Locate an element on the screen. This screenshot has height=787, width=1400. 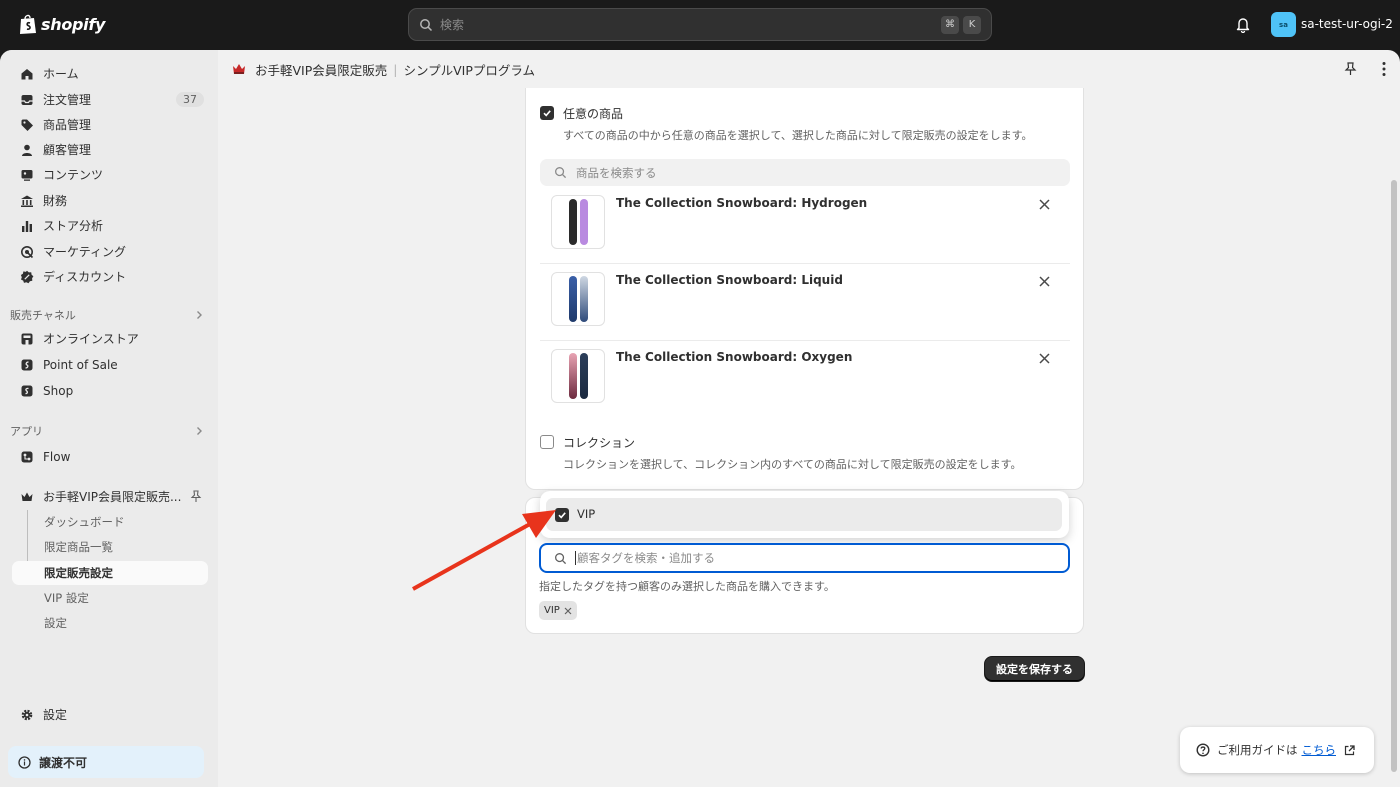
non-transferable-banner: 譲渡不可 is located at coordinates (106, 762).